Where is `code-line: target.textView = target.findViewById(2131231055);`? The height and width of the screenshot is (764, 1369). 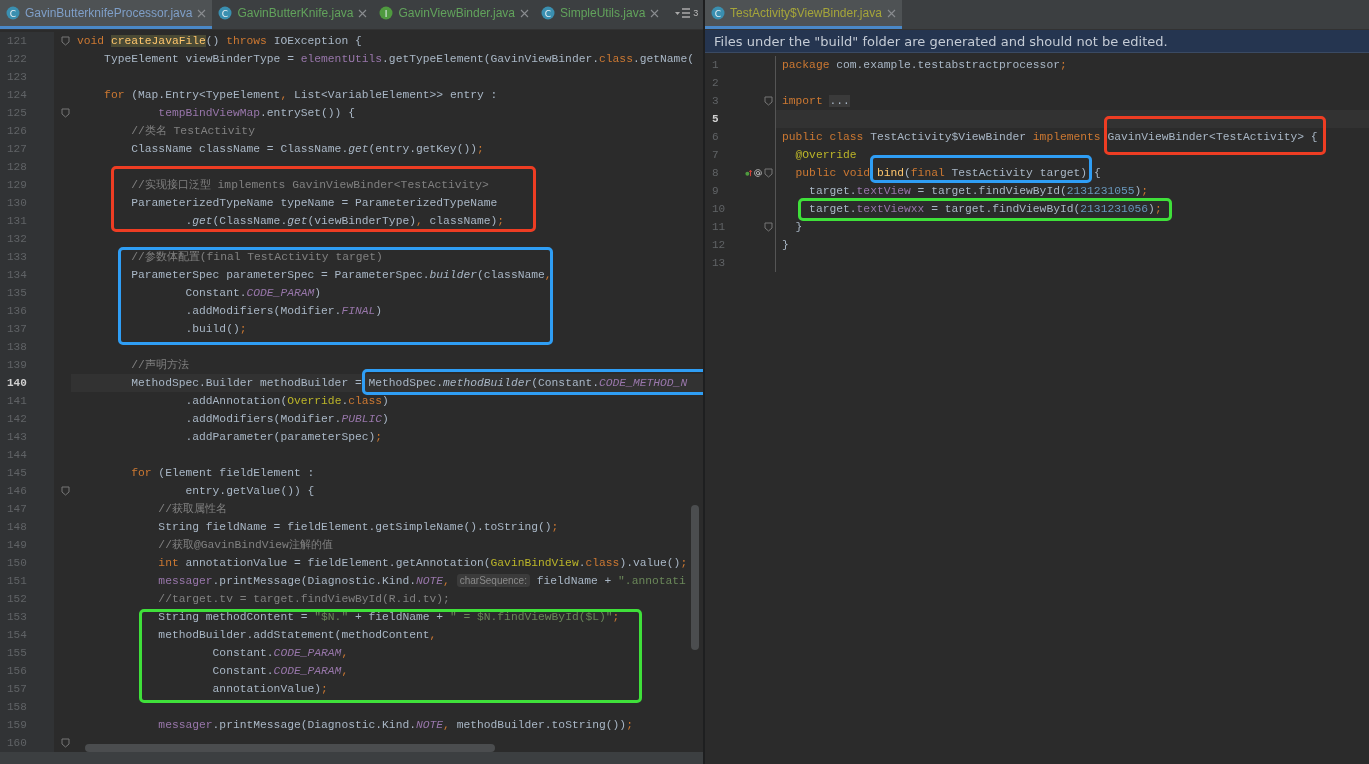 code-line: target.textView = target.findViewById(2131231055); is located at coordinates (978, 191).